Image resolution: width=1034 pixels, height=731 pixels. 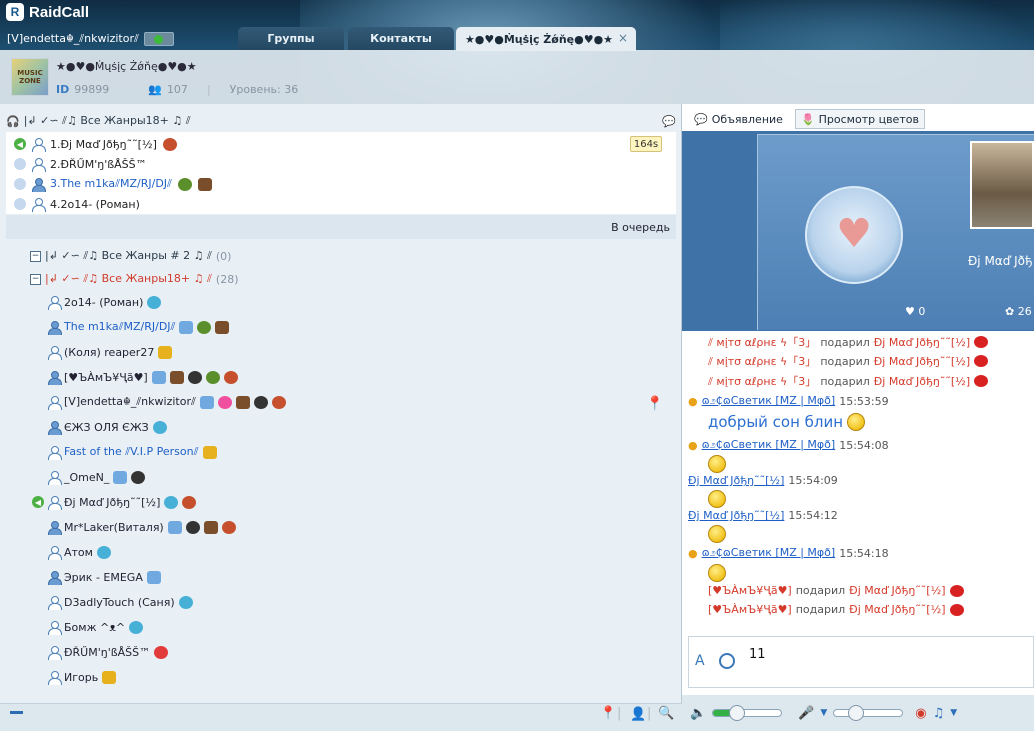 I want to click on group-row: − |↲ ✓∽ ⫽♫ Все Жанры18+ ♫ ⫽ (28), so click(x=134, y=279).